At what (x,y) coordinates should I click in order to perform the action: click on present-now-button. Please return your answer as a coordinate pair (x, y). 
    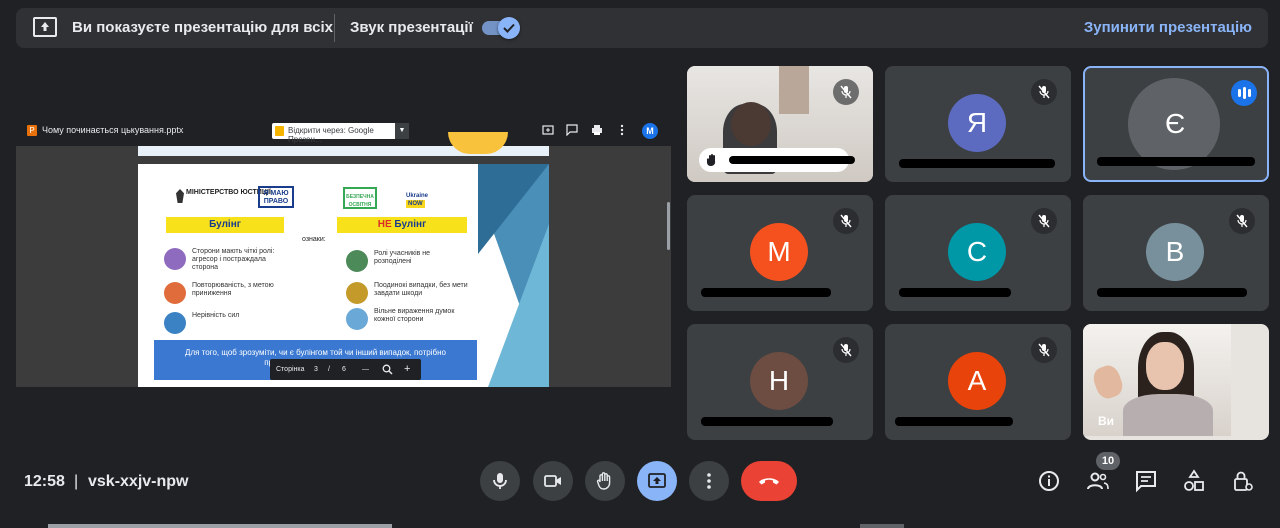
    Looking at the image, I should click on (657, 481).